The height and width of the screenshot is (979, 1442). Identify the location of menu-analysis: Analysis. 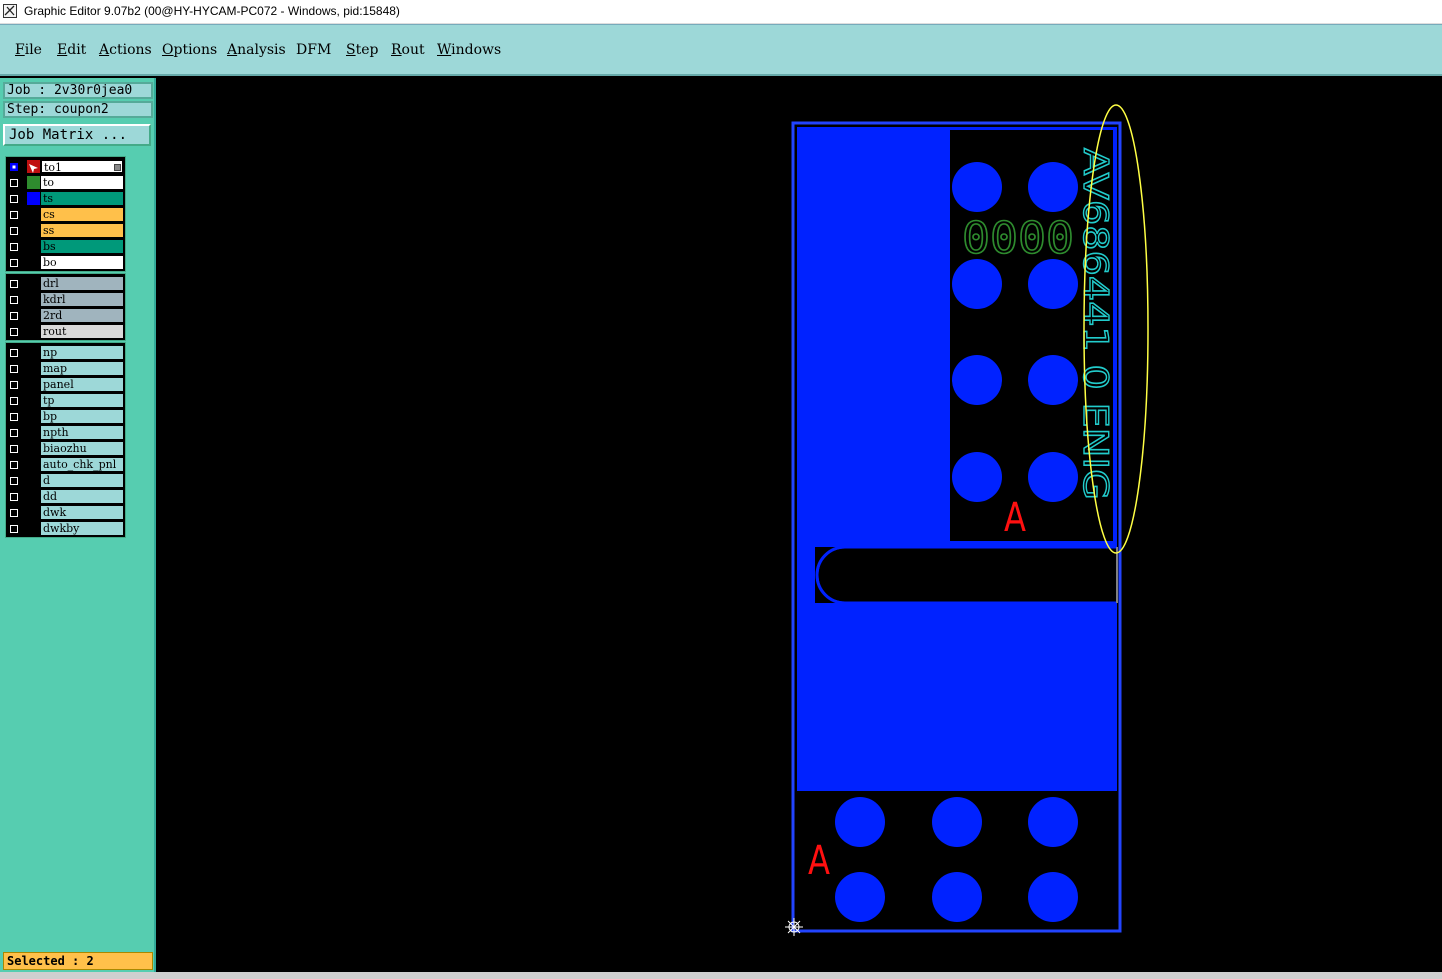
(256, 50).